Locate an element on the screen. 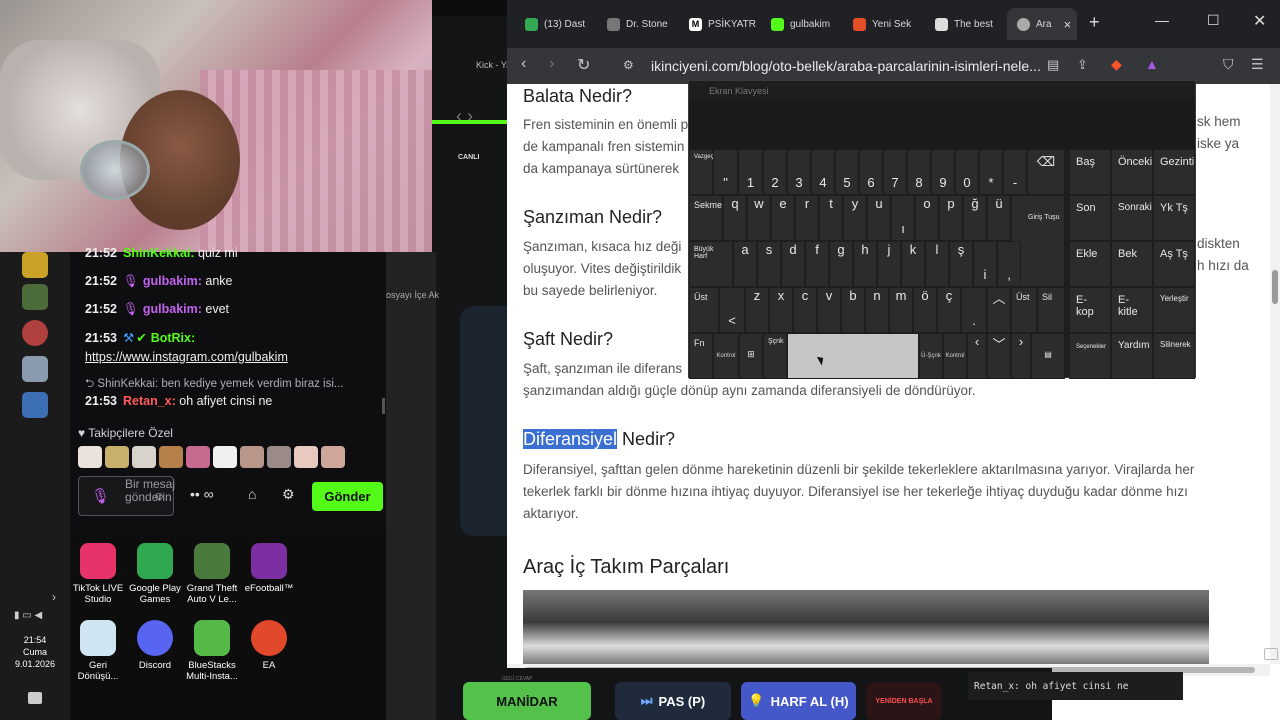  restart-button: YENİDEN BAŞLA is located at coordinates (904, 701).